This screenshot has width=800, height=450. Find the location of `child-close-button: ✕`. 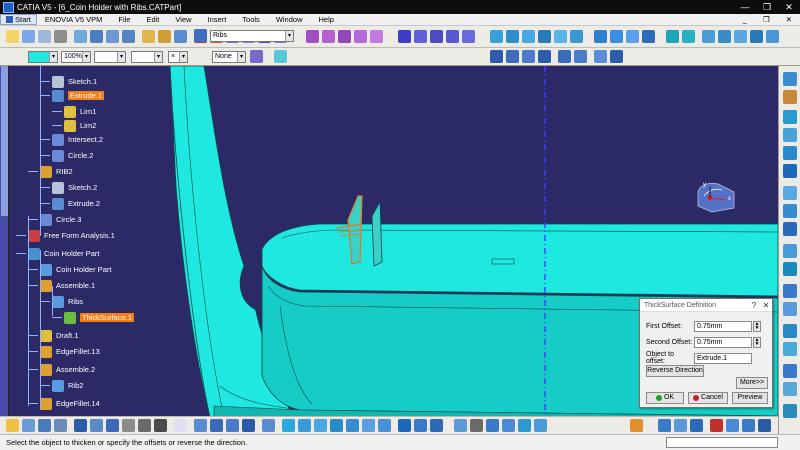

child-close-button: ✕ is located at coordinates (789, 20).